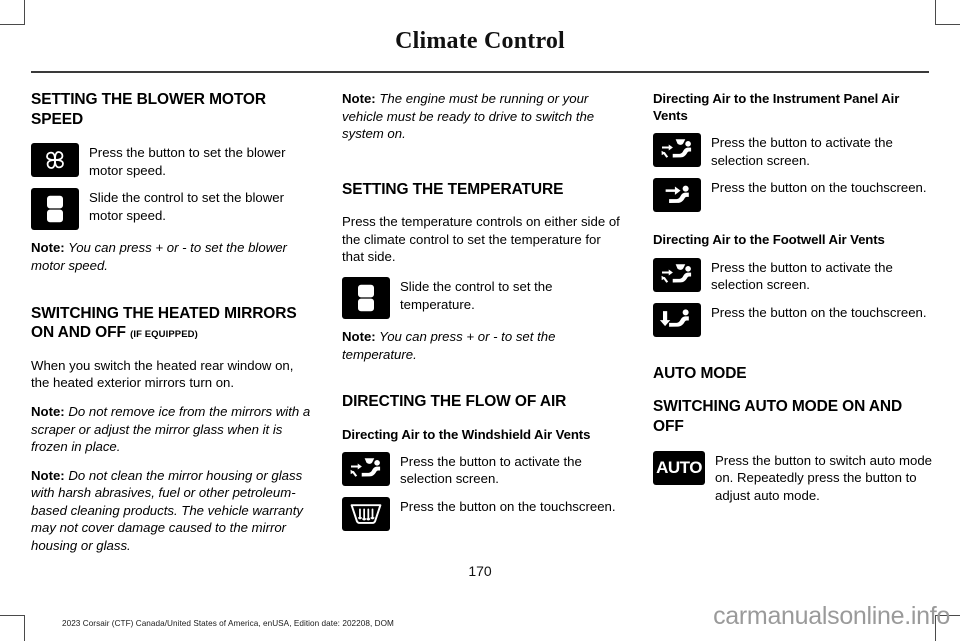 The height and width of the screenshot is (643, 960). Describe the element at coordinates (12, 12) in the screenshot. I see `crop-mark-top-left` at that location.